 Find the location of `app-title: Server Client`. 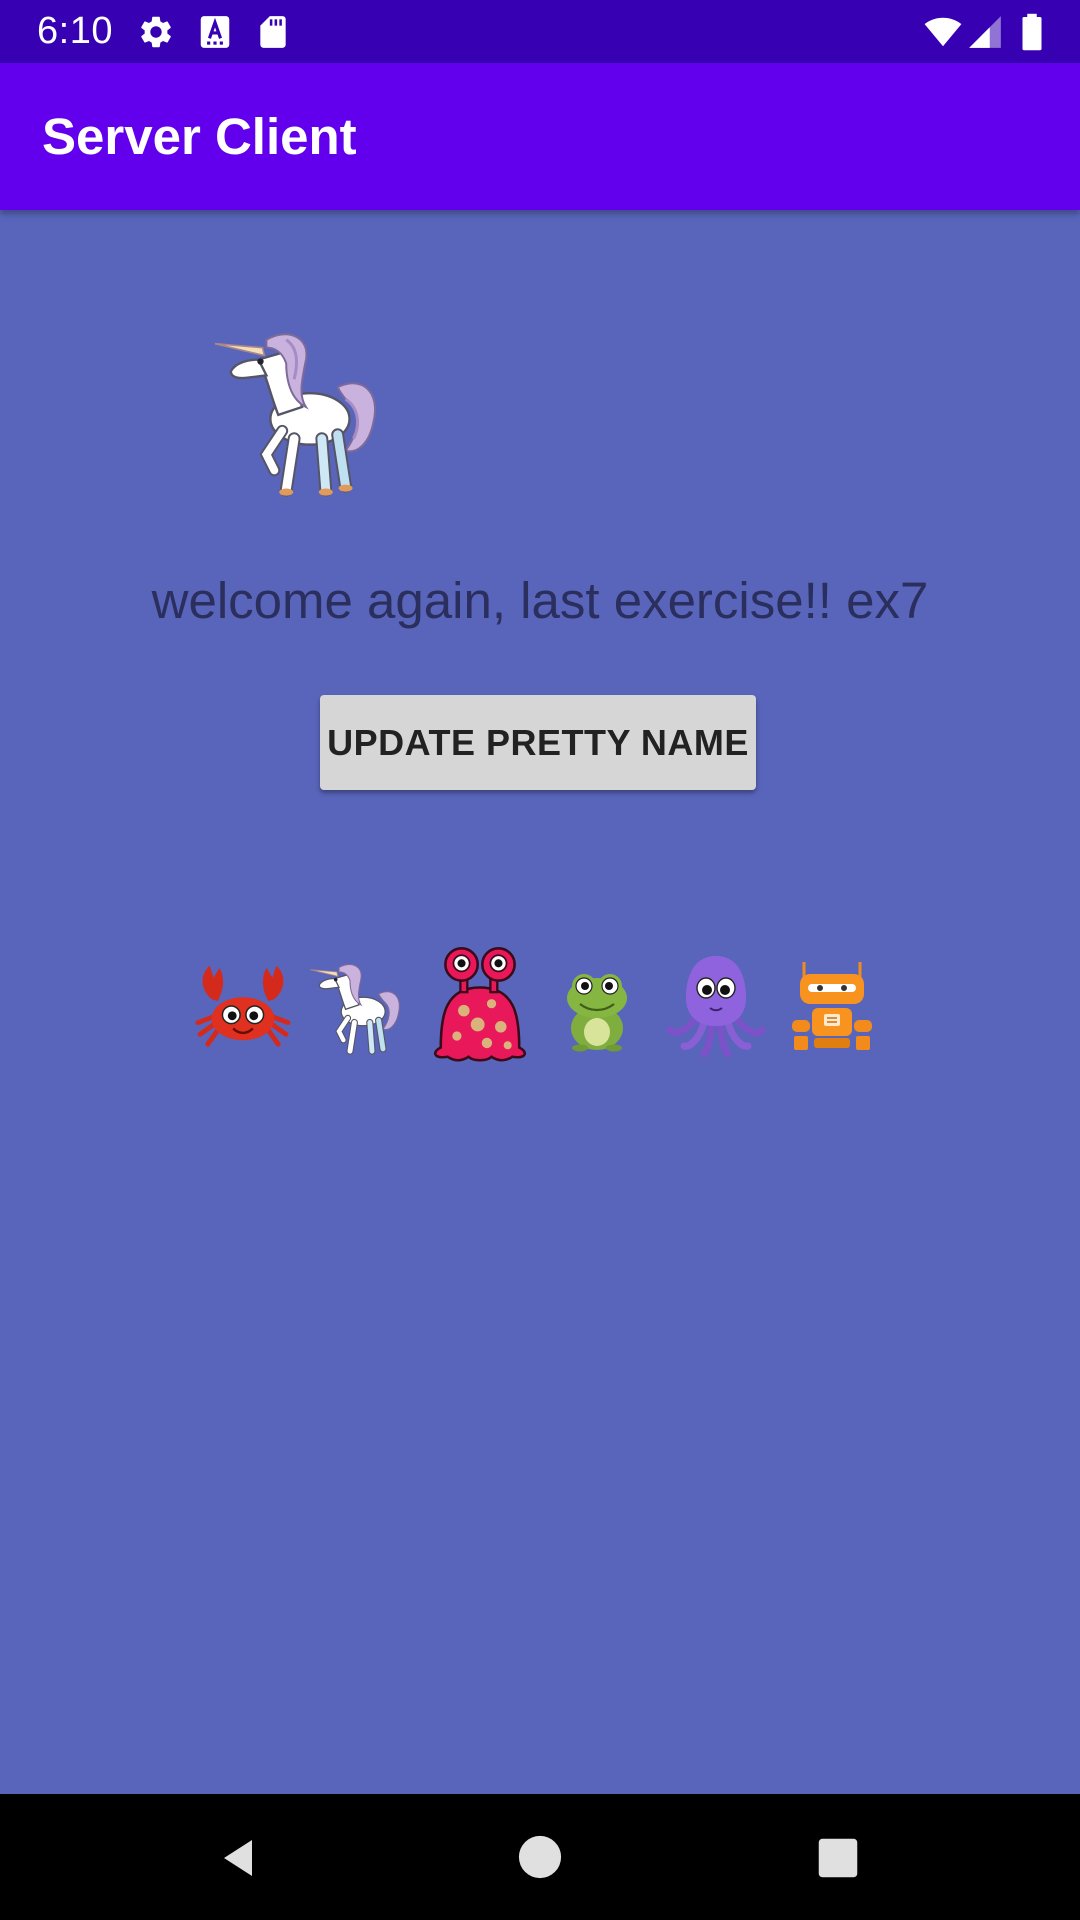

app-title: Server Client is located at coordinates (199, 136).